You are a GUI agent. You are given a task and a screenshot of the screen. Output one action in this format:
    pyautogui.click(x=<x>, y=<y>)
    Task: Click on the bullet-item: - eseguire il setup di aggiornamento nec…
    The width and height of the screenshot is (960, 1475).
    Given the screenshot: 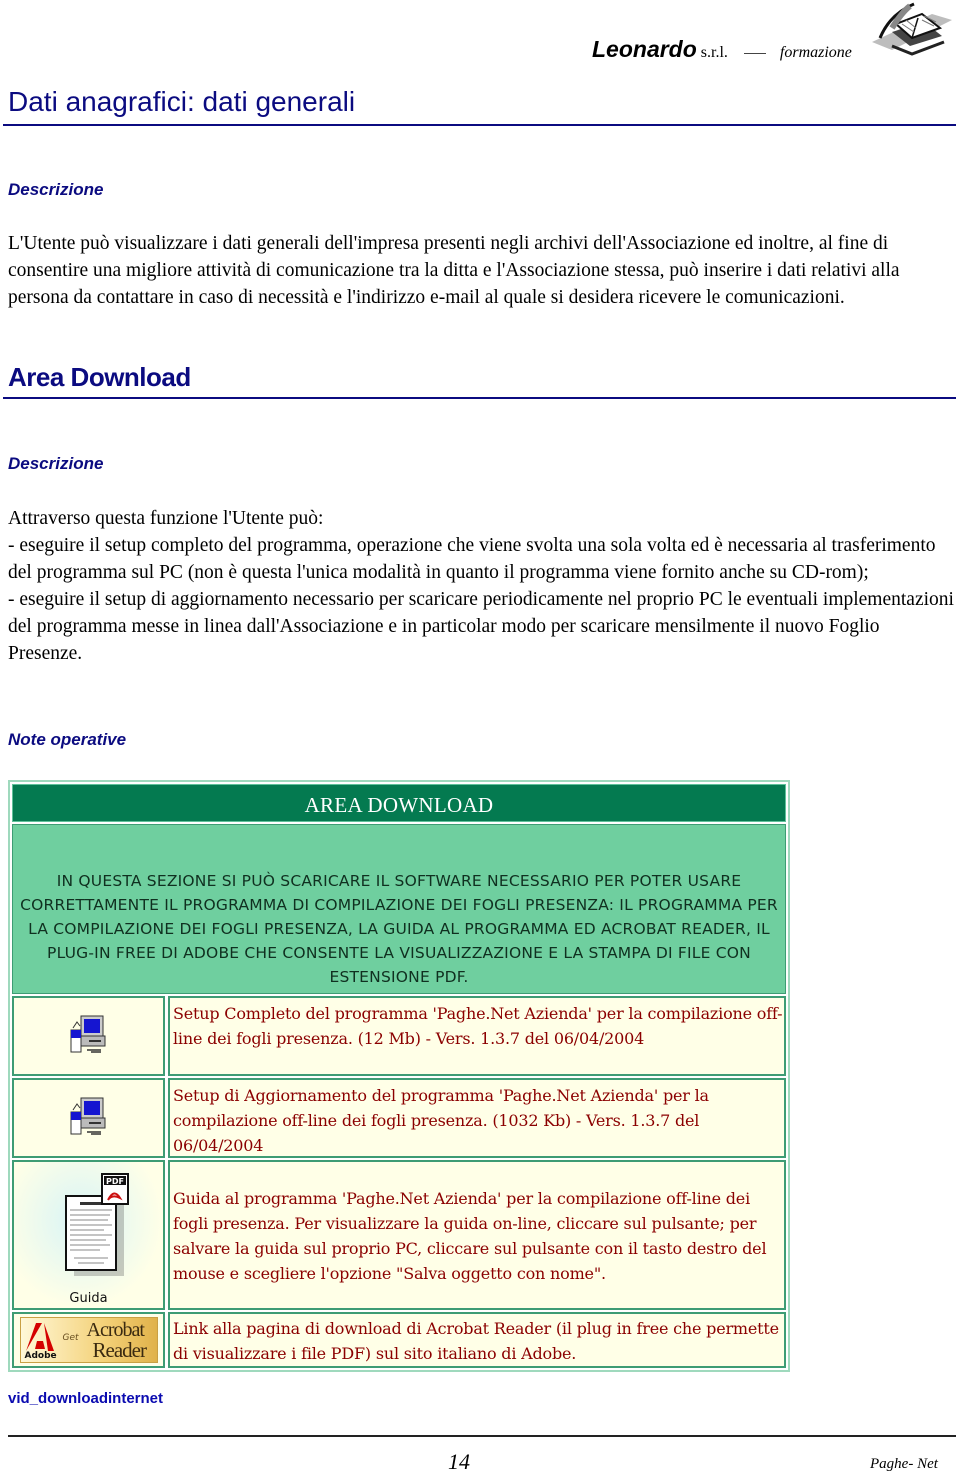 What is the action you would take?
    pyautogui.click(x=481, y=626)
    